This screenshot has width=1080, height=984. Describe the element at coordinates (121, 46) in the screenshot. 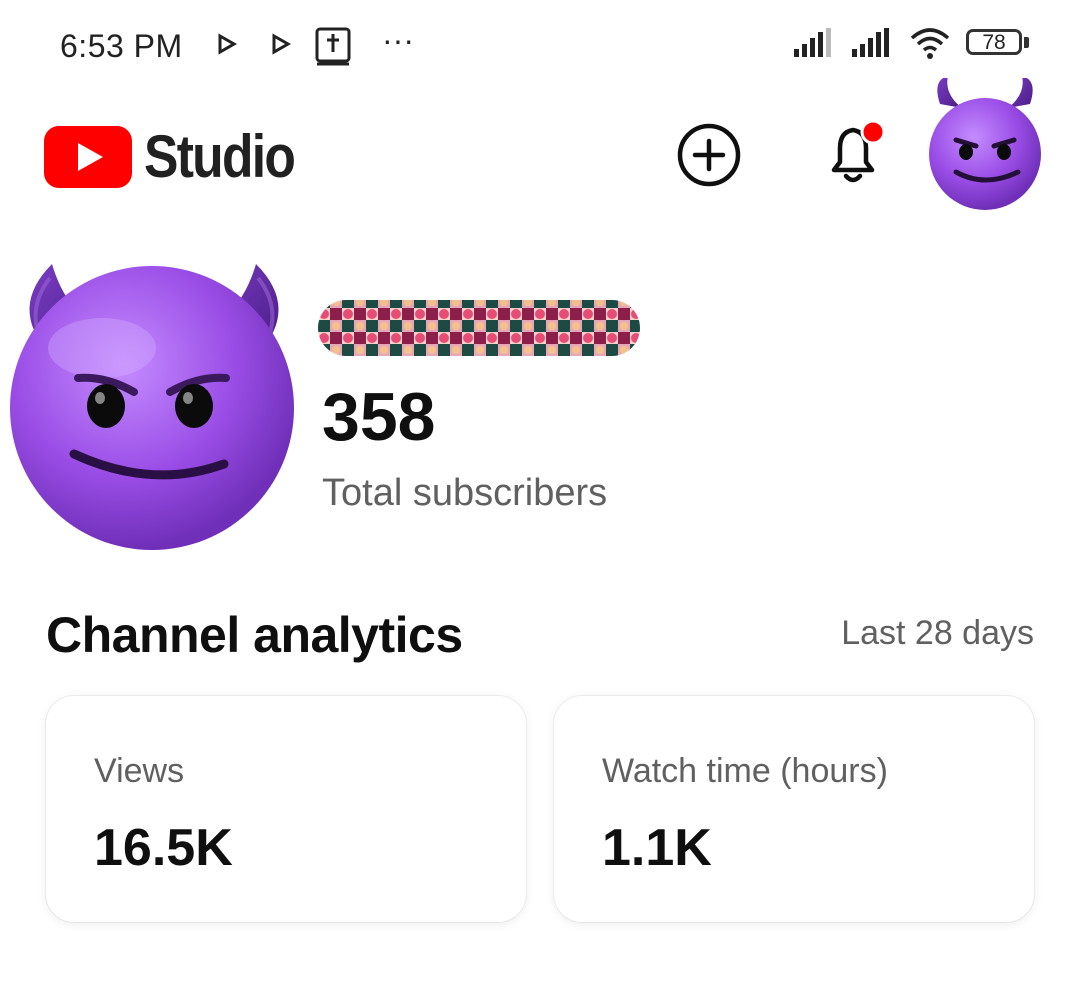

I see `status-time: 6:53 PM` at that location.